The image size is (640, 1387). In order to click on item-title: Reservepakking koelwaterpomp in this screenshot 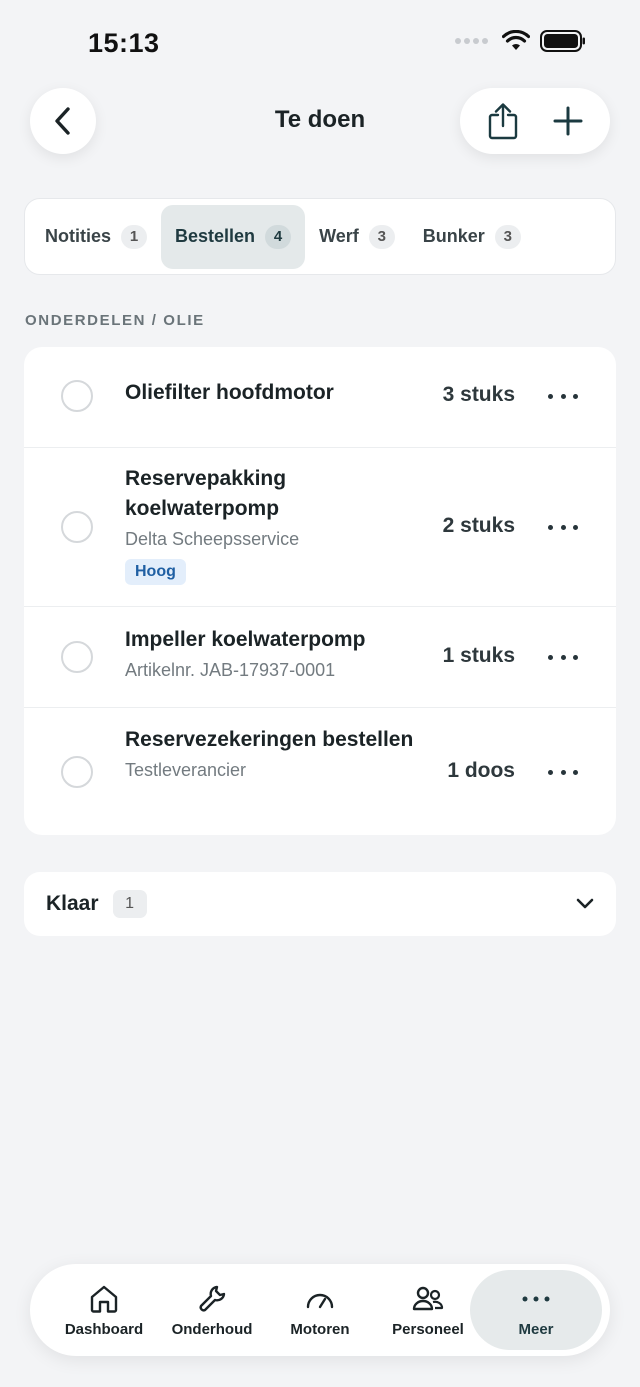, I will do `click(206, 493)`.